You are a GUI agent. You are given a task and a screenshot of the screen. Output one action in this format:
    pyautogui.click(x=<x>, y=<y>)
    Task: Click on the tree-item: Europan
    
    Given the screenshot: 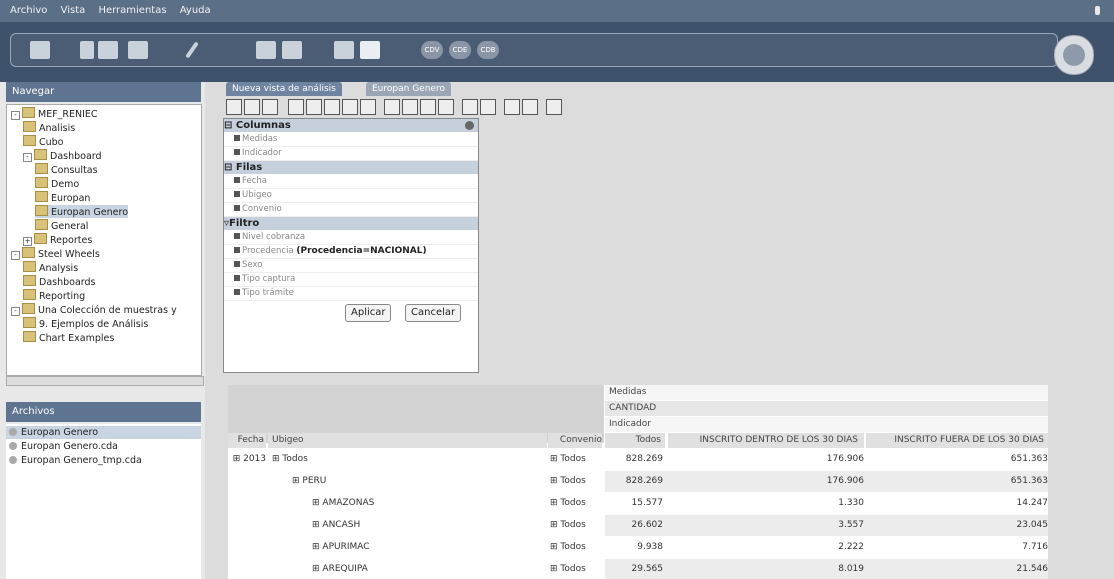 What is the action you would take?
    pyautogui.click(x=62, y=197)
    